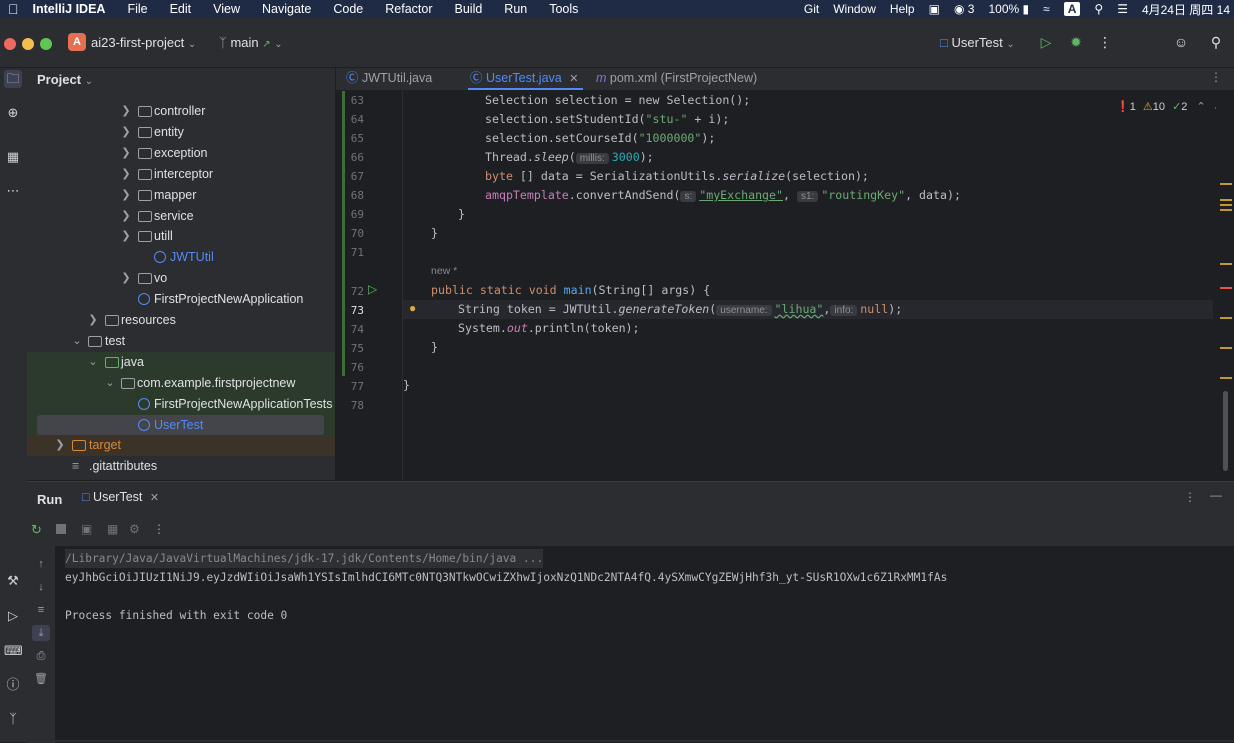  I want to click on battery-status: 100% ▮, so click(1008, 9).